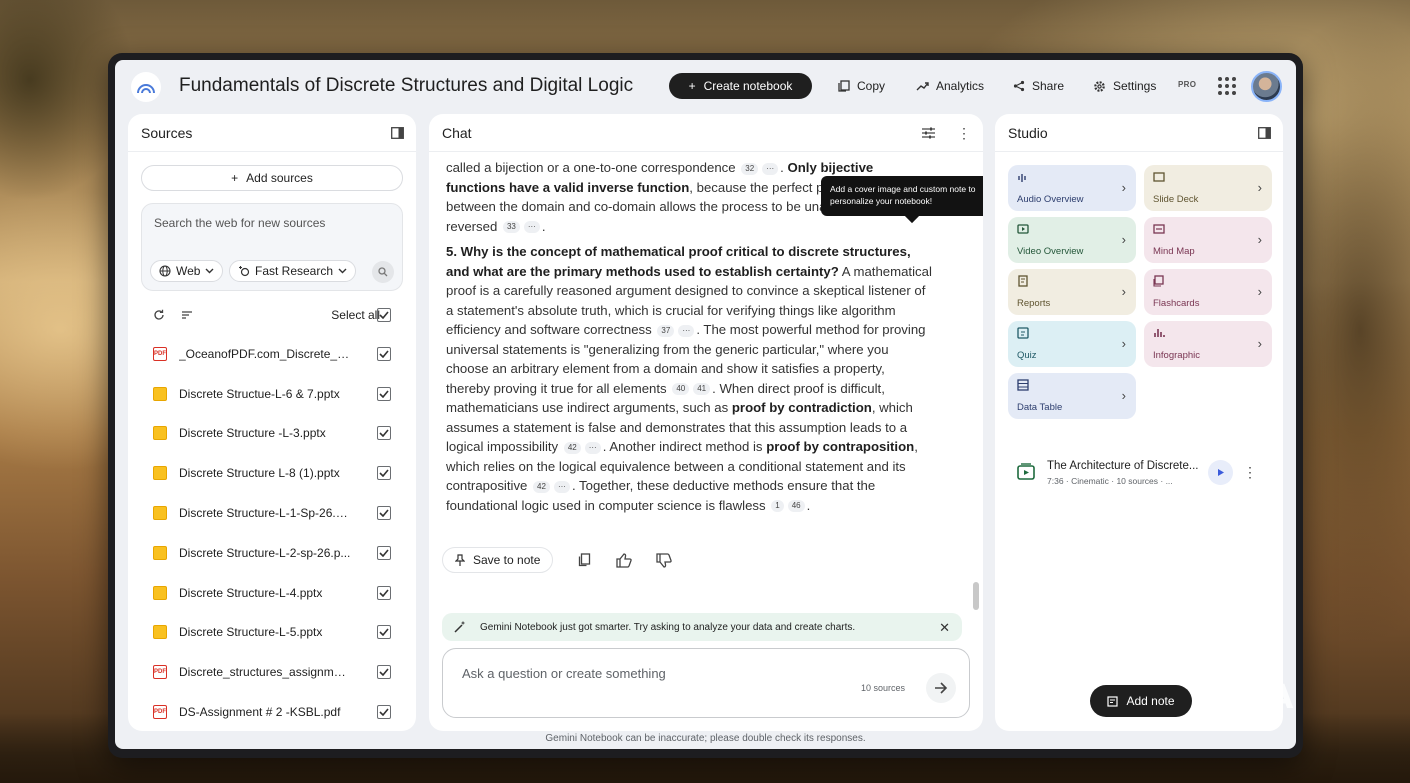 Image resolution: width=1410 pixels, height=783 pixels. What do you see at coordinates (272, 394) in the screenshot?
I see `source-item: Discrete Structue-L-6 & 7.pptx` at bounding box center [272, 394].